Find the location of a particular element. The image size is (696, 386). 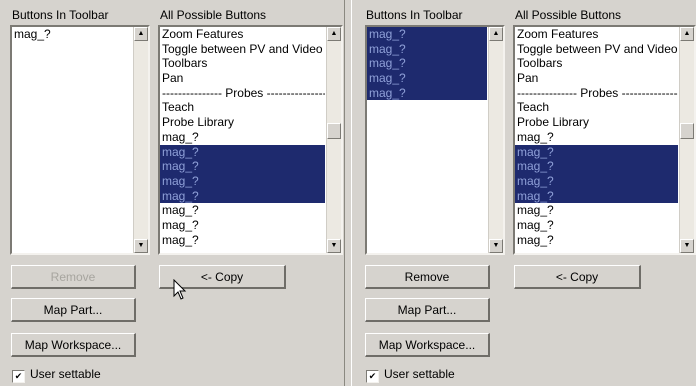

toolbar-buttons-list: mag_? ▲ ▼ is located at coordinates (80, 140).